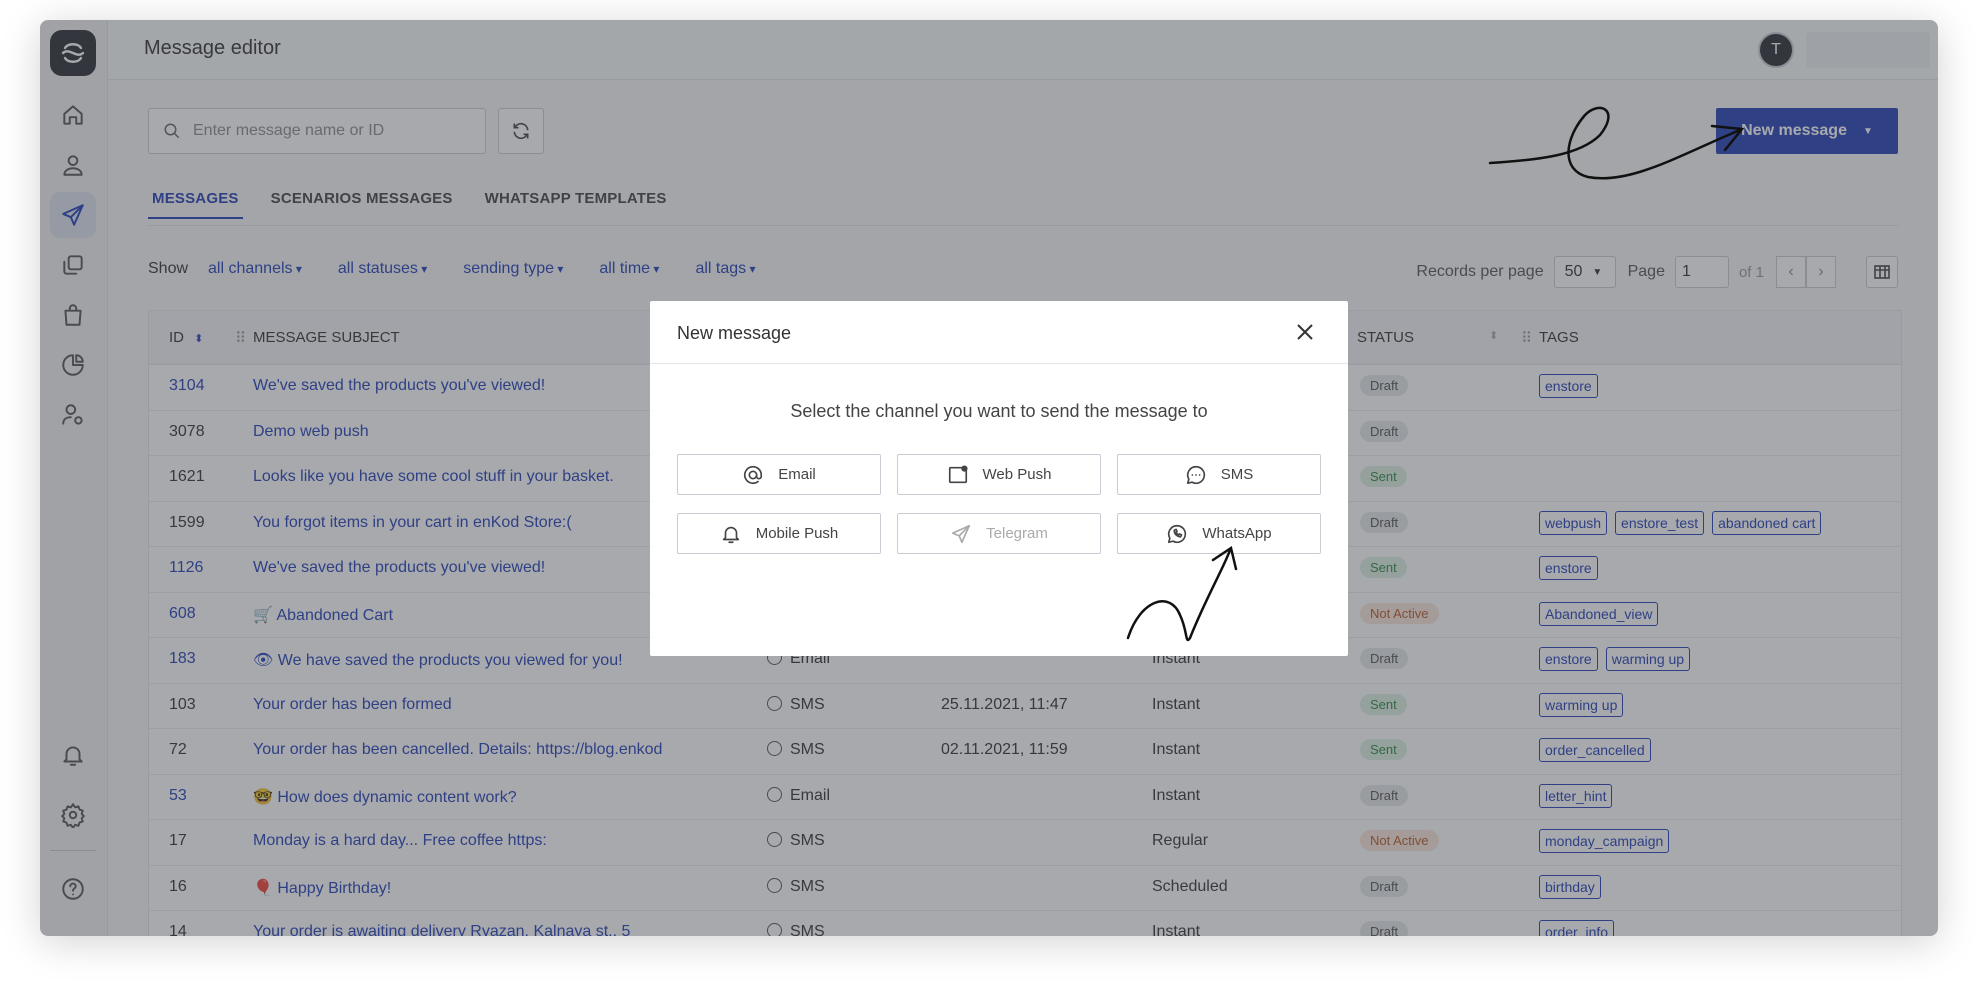 This screenshot has width=1978, height=996. I want to click on close-icon, so click(1305, 332).